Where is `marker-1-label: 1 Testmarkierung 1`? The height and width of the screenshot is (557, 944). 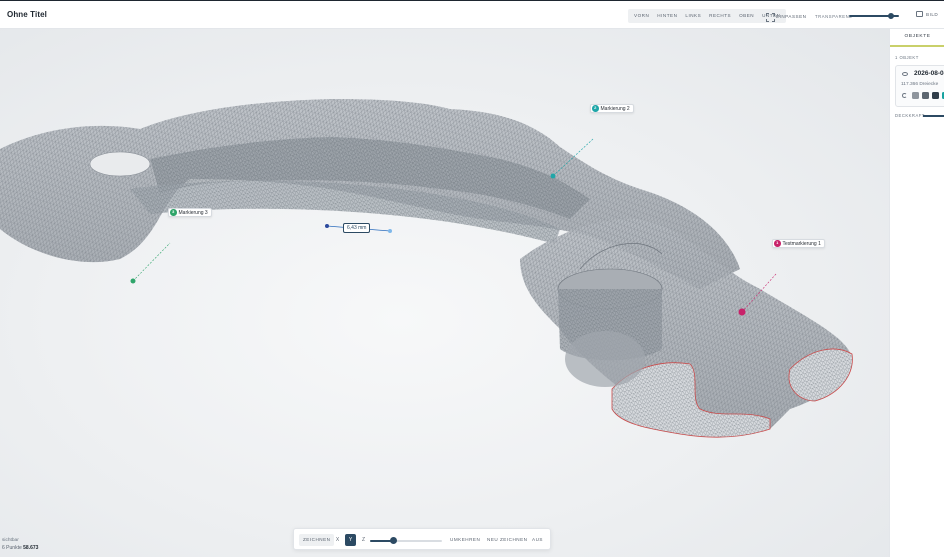
marker-1-label: 1 Testmarkierung 1 is located at coordinates (798, 243).